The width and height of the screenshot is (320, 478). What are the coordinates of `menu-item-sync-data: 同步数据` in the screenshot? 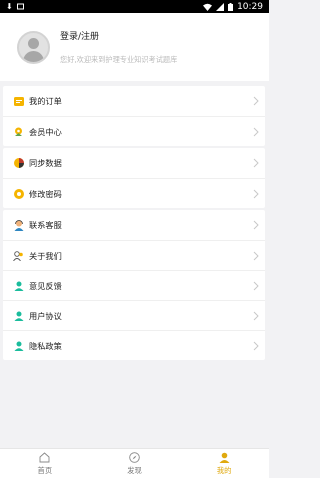 It's located at (134, 163).